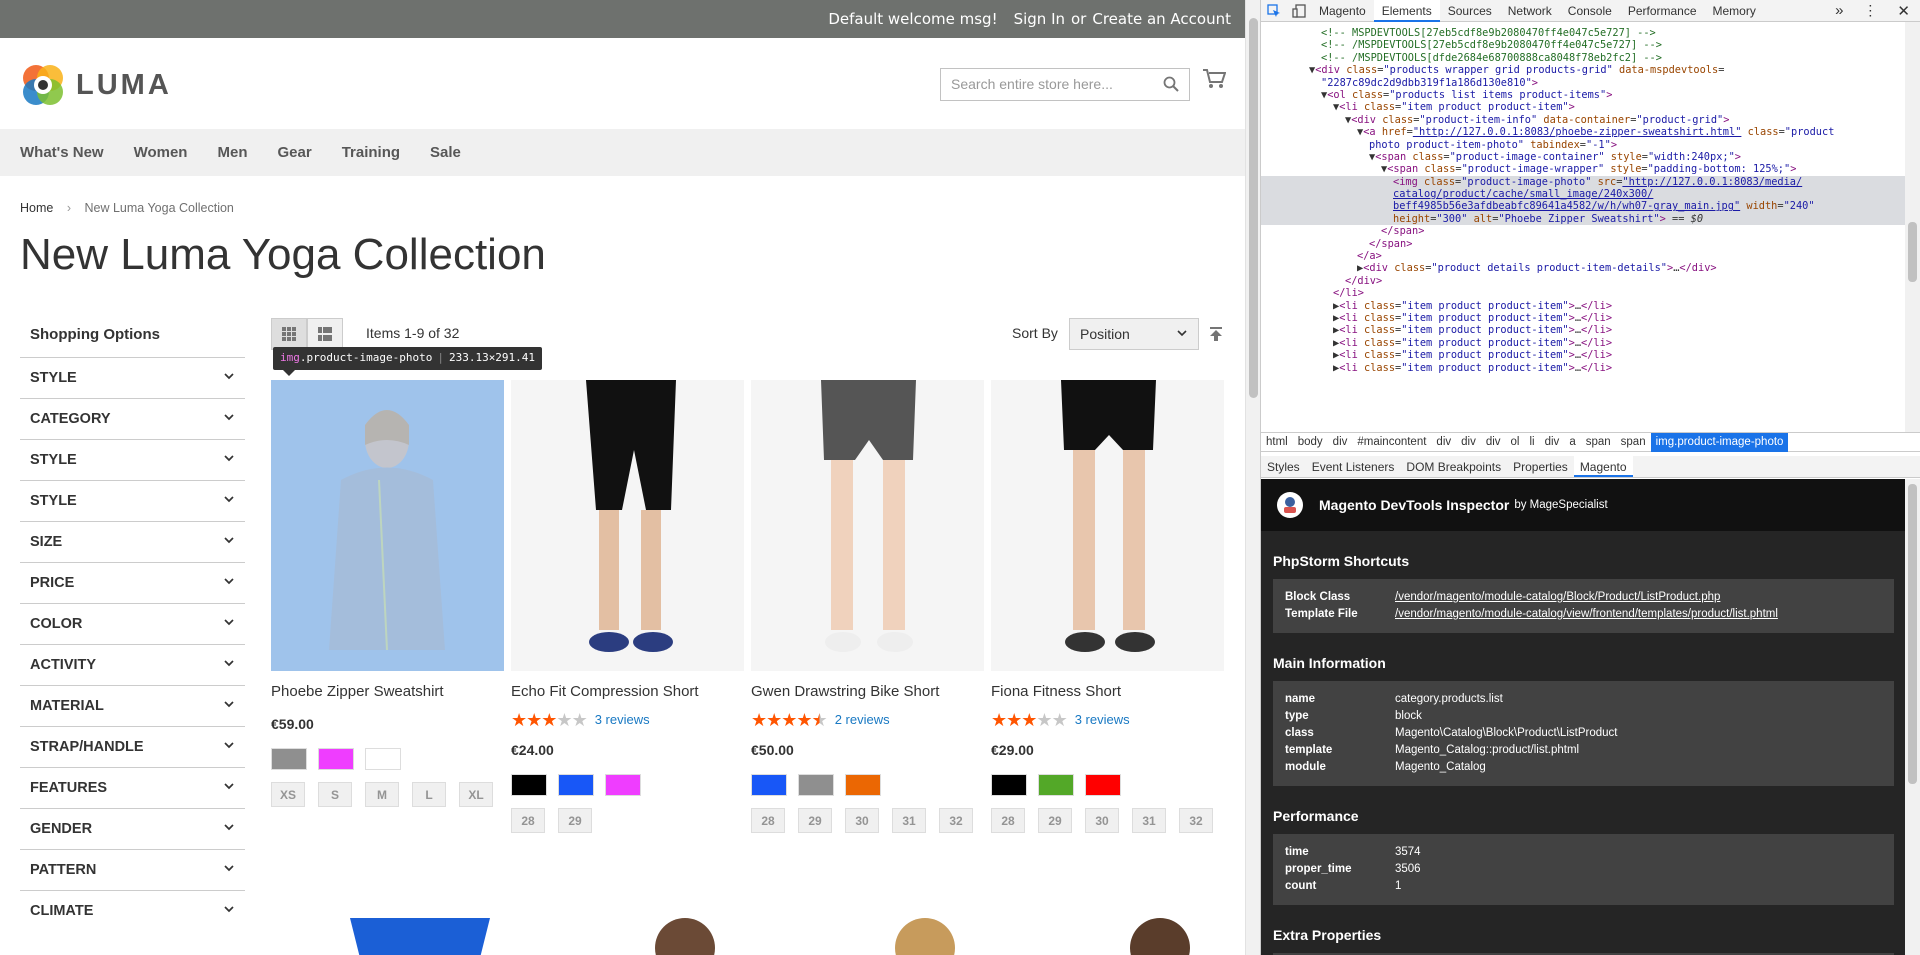 This screenshot has height=955, width=1920. What do you see at coordinates (1912, 227) in the screenshot?
I see `dom-tree-scrollbar` at bounding box center [1912, 227].